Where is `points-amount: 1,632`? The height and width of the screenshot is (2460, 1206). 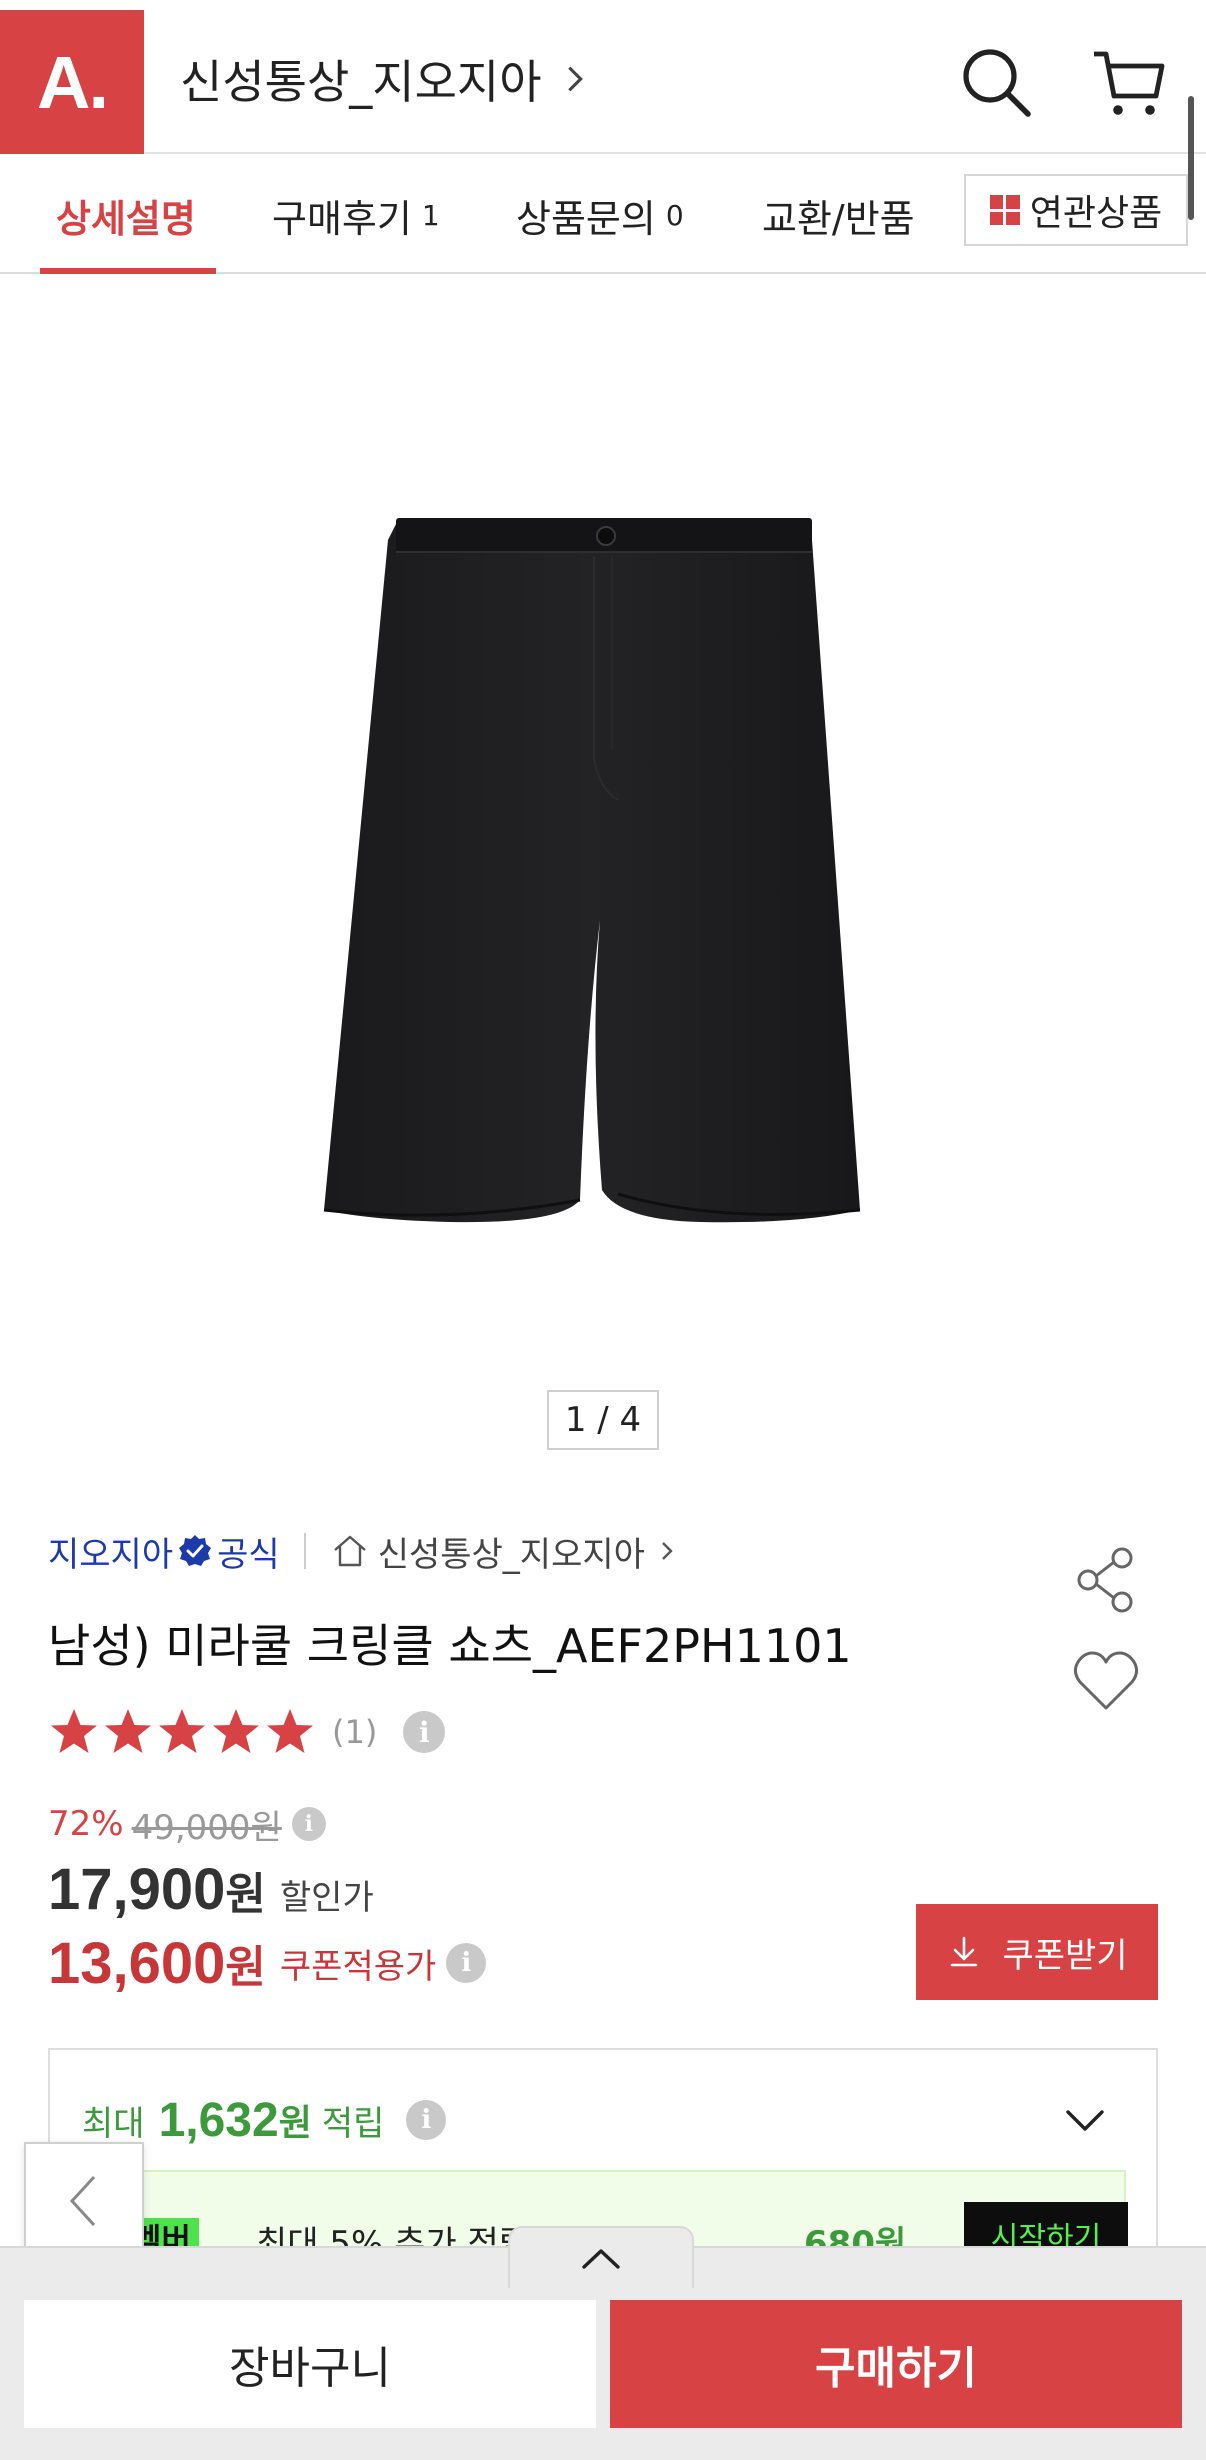
points-amount: 1,632 is located at coordinates (218, 2120).